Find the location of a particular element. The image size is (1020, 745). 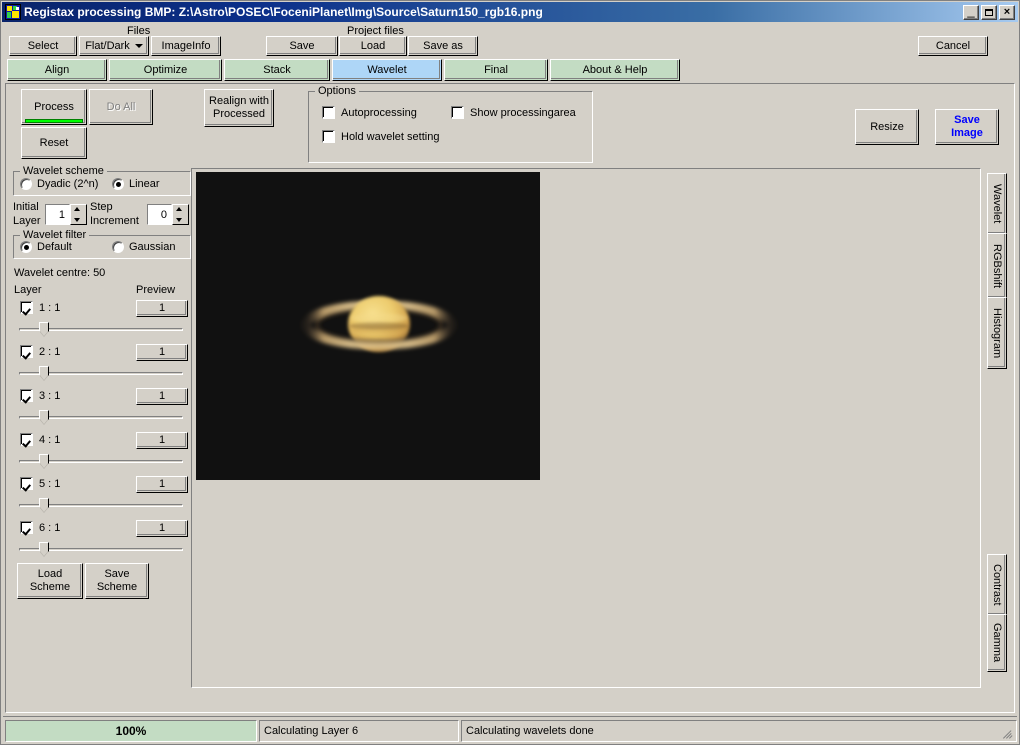

resize-button: Resize is located at coordinates (887, 127).